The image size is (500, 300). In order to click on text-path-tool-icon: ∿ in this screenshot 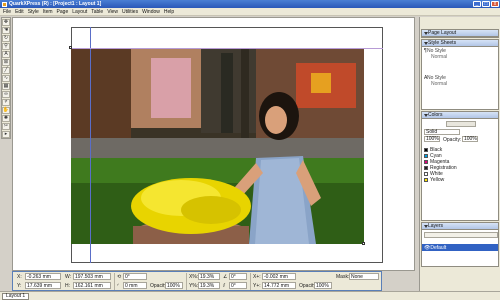, I will do `click(6, 78)`.